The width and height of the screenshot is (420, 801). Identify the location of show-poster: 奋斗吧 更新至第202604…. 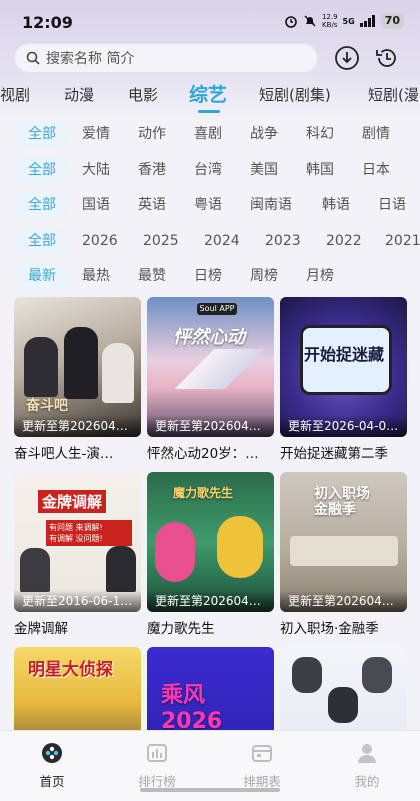
(77, 367).